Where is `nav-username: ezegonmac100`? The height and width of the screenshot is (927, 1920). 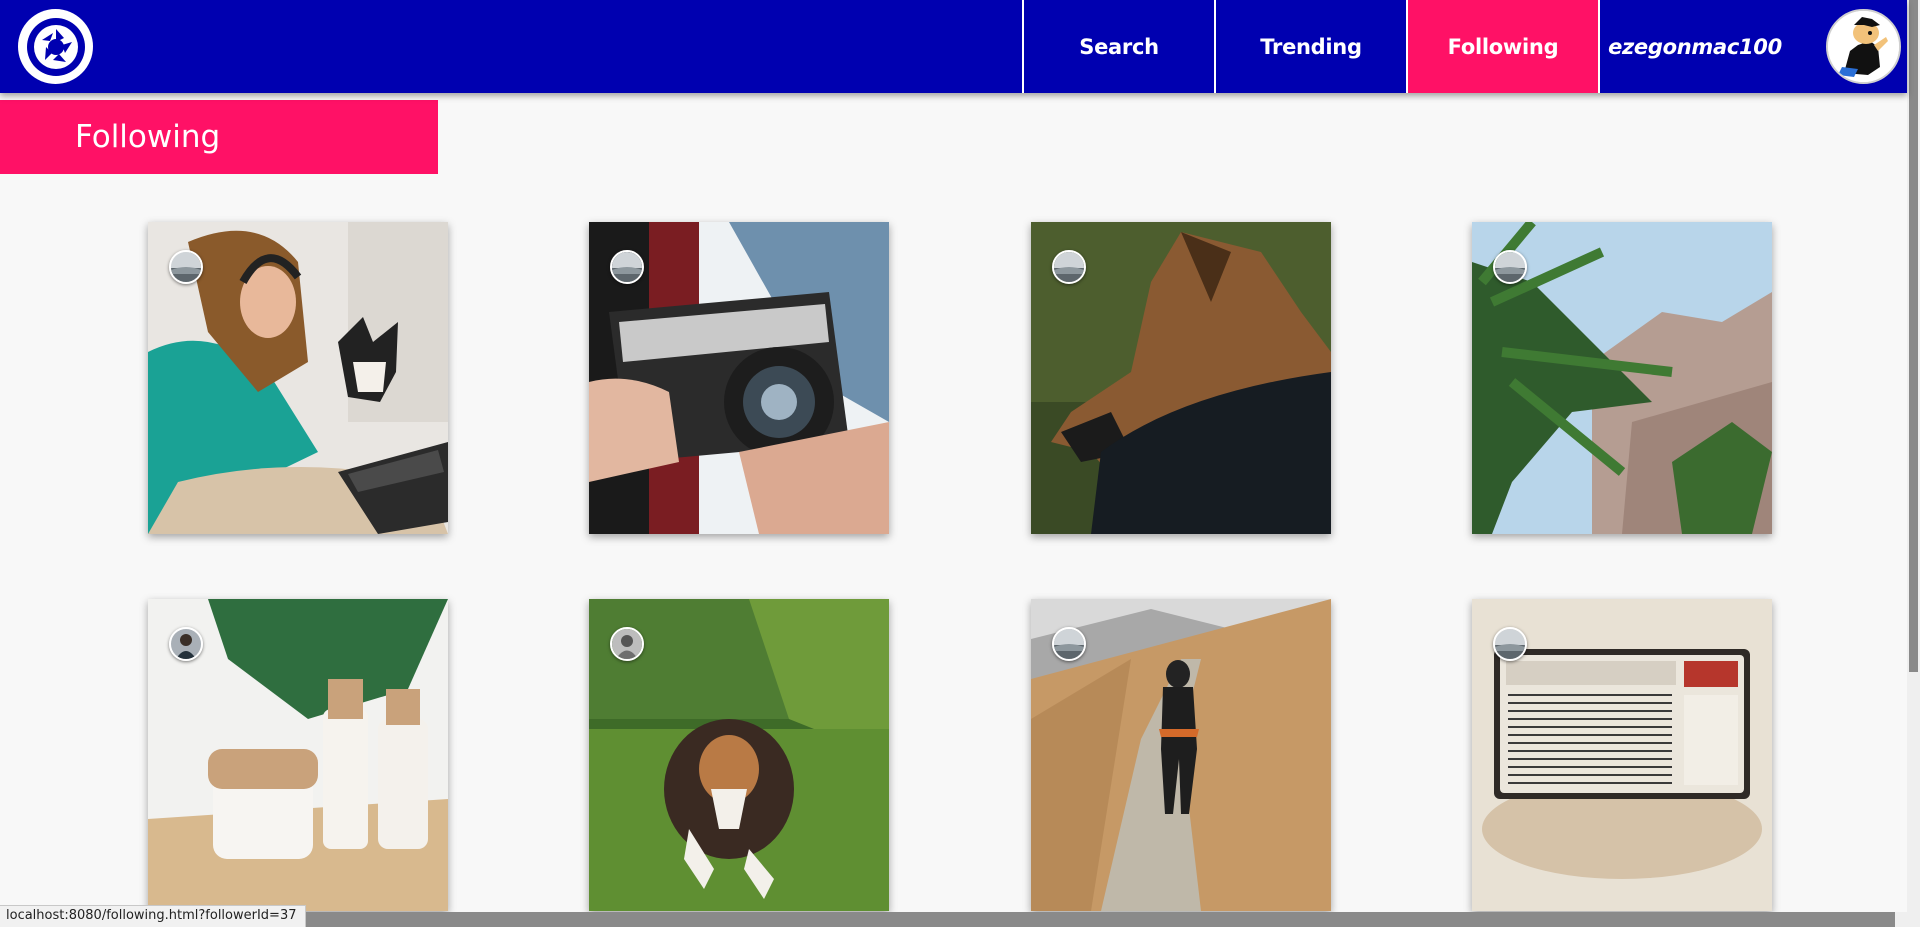 nav-username: ezegonmac100 is located at coordinates (1694, 46).